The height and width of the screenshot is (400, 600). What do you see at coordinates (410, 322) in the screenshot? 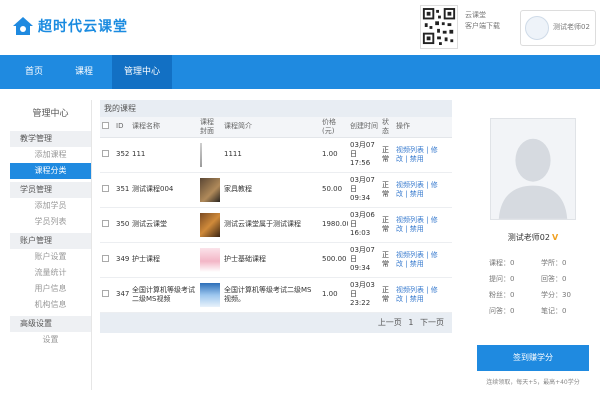
I see `current-page: 1` at bounding box center [410, 322].